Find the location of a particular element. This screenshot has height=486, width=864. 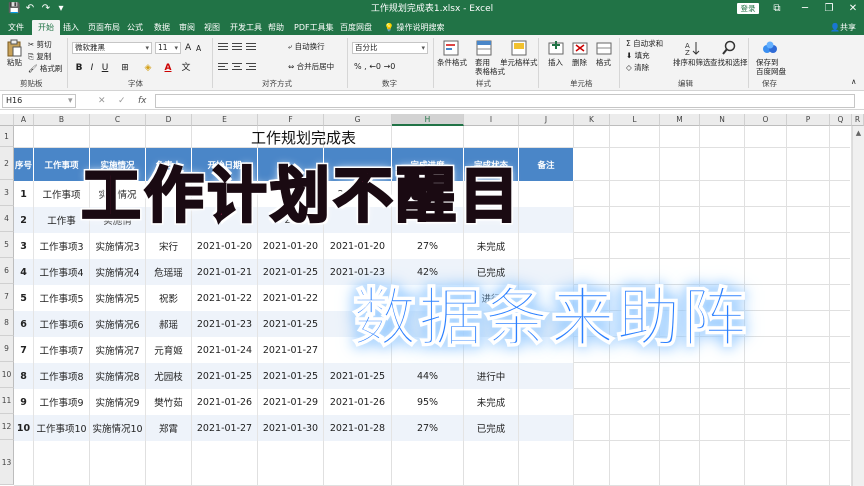

grow-font-icon: A is located at coordinates (188, 48).